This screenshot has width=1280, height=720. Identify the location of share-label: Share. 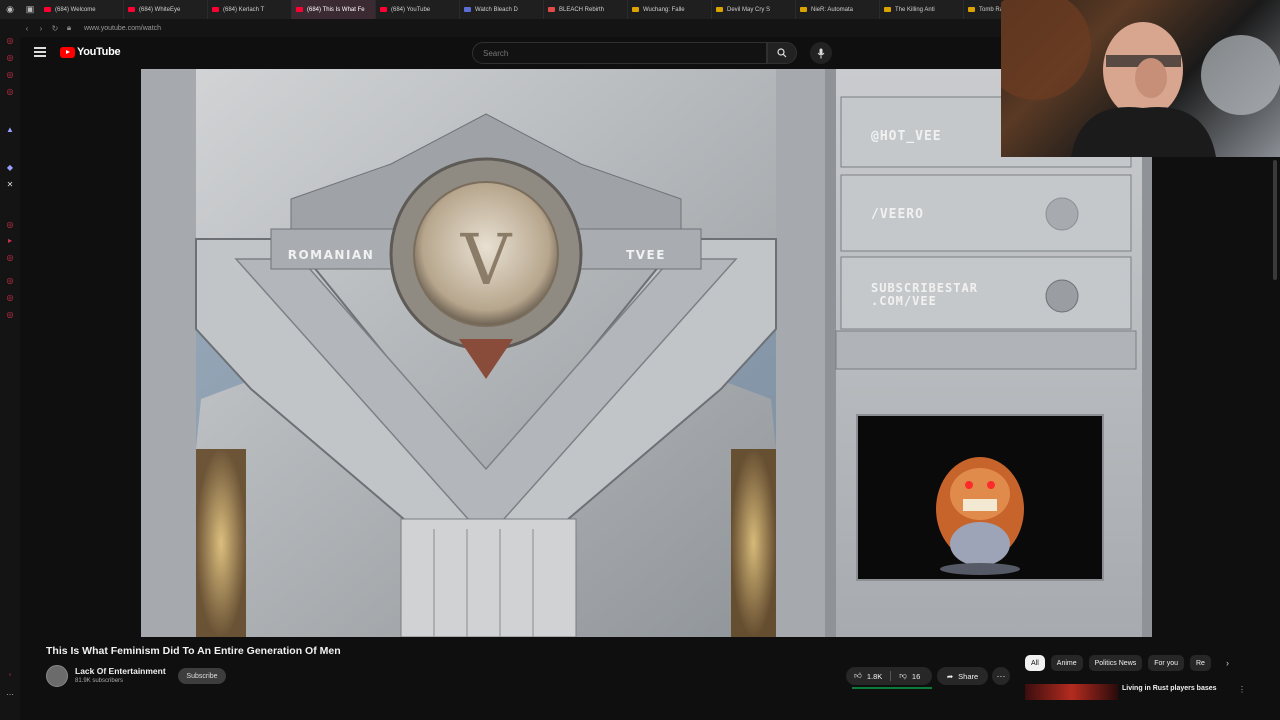
(968, 676).